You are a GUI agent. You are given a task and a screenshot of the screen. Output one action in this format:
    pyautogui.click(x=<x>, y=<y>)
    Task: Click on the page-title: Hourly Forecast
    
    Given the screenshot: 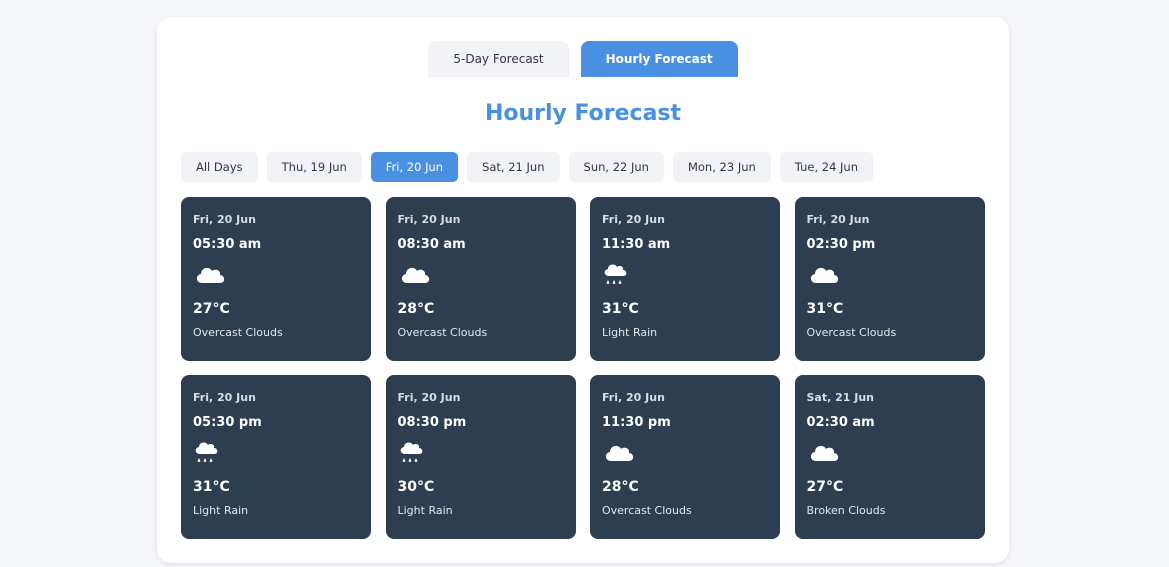 What is the action you would take?
    pyautogui.click(x=583, y=113)
    